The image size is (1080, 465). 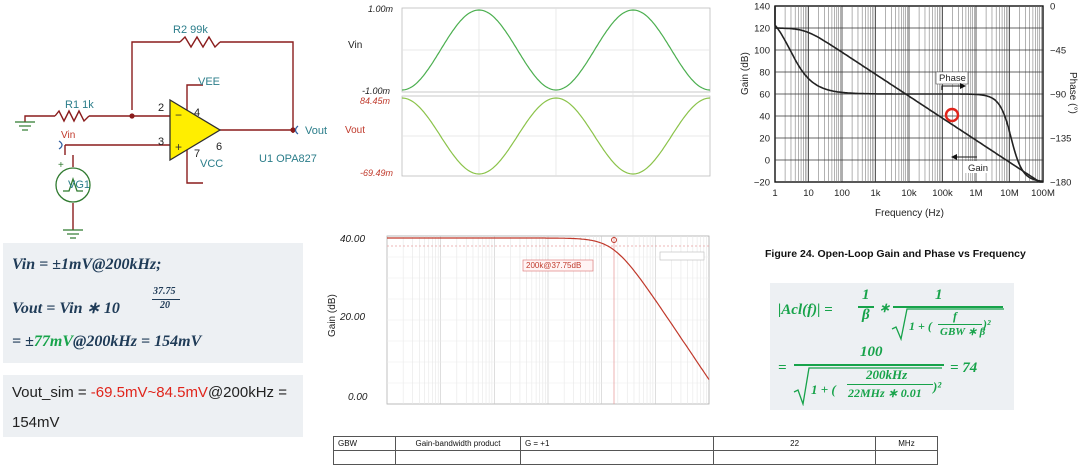 I want to click on opamp-plus: +, so click(x=178, y=147).